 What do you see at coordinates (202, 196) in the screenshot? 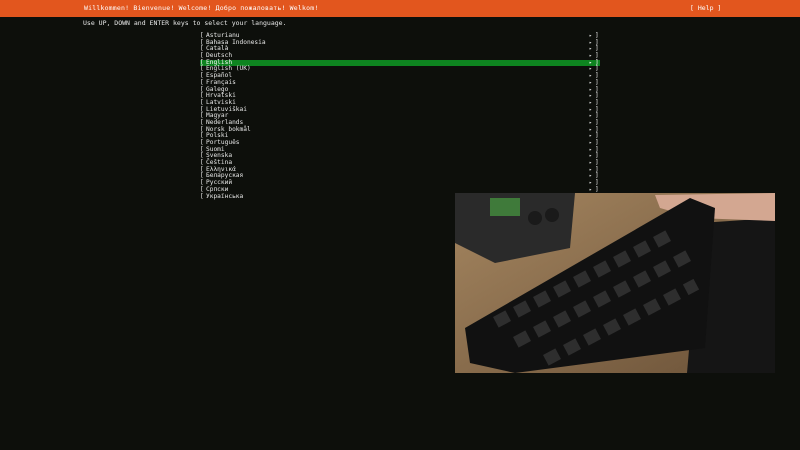
I see `bracket-left: [` at bounding box center [202, 196].